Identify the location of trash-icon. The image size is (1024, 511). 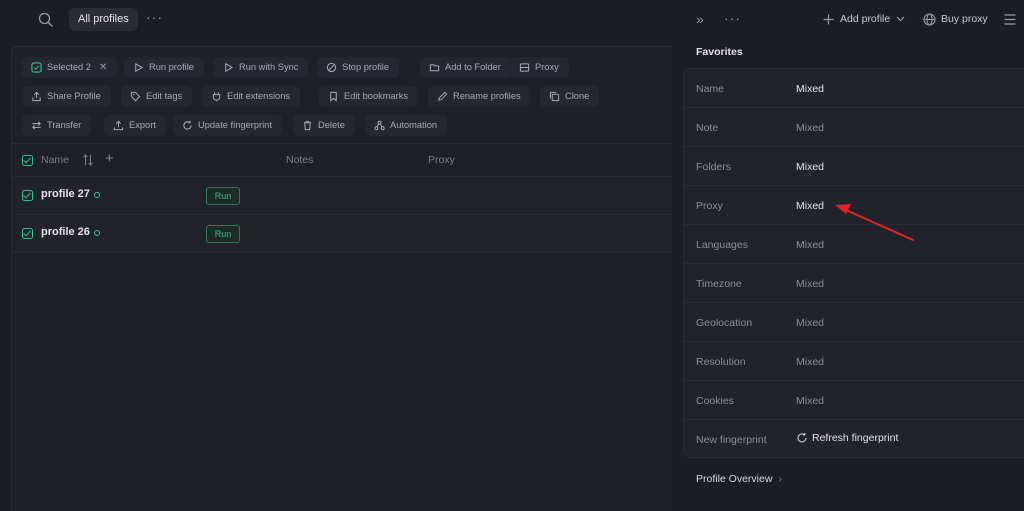
(307, 126).